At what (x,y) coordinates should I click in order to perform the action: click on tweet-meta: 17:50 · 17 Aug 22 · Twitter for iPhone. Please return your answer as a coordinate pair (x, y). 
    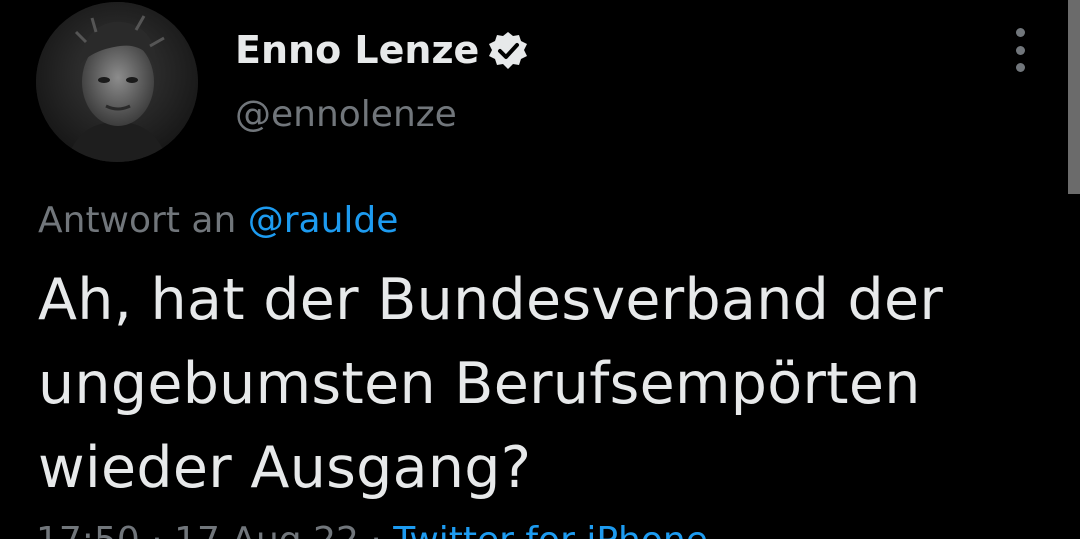
    Looking at the image, I should click on (372, 528).